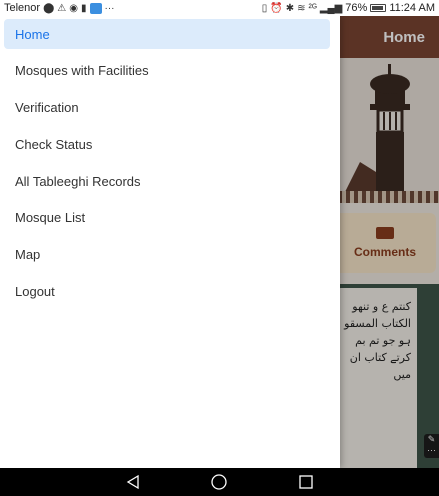  Describe the element at coordinates (356, 8) in the screenshot. I see `battery-percent: 76%` at that location.